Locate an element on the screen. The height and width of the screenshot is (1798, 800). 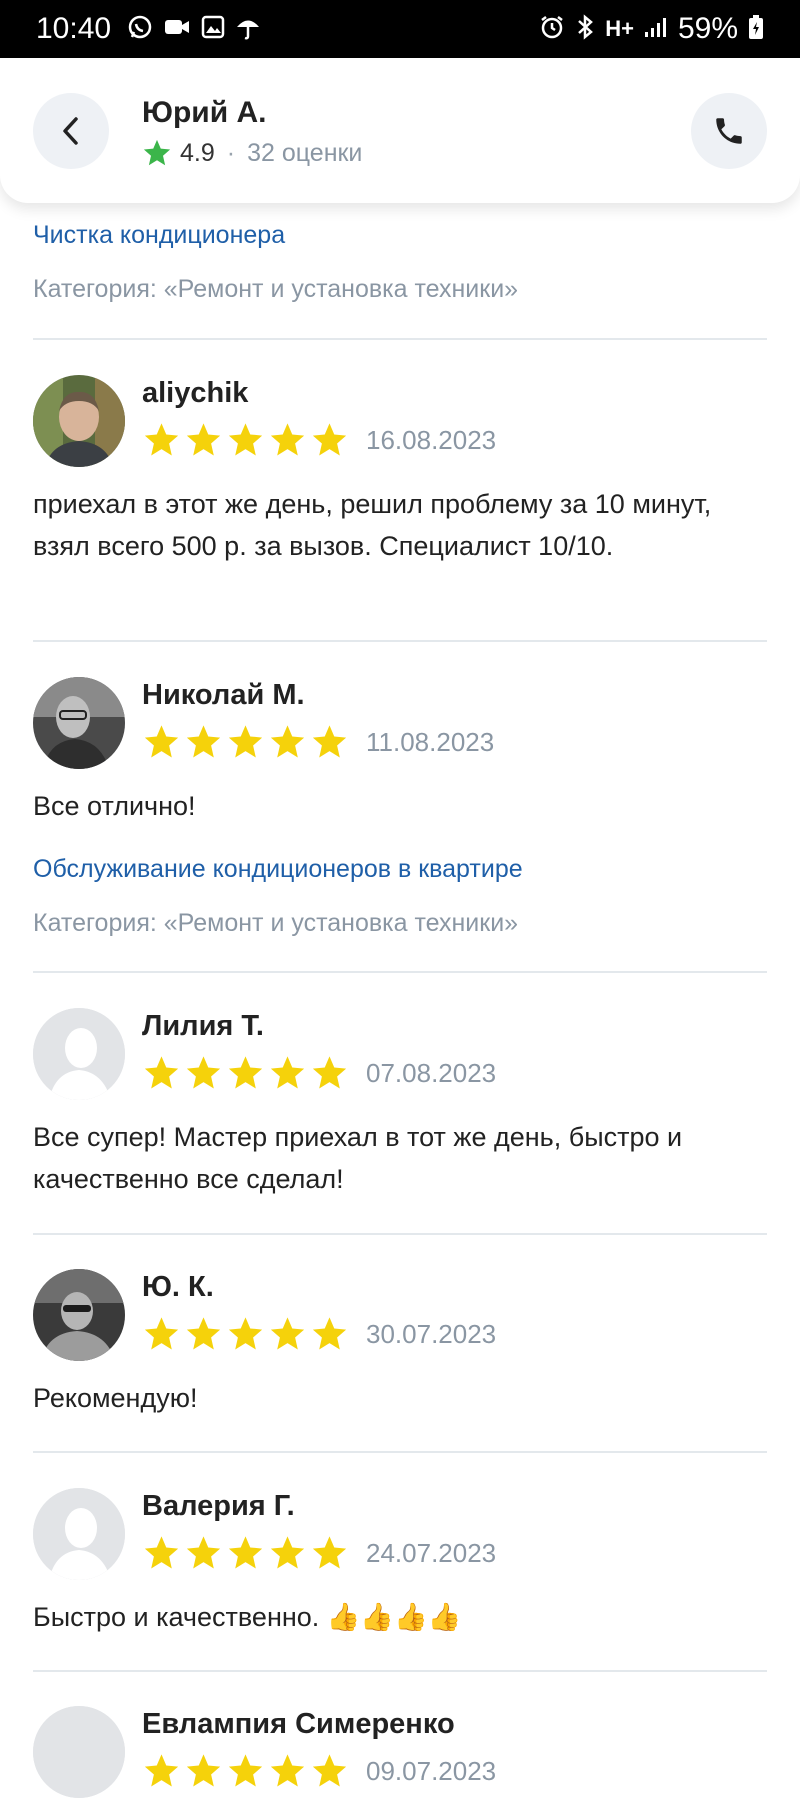
review-date: 24.07.2023 is located at coordinates (431, 1553).